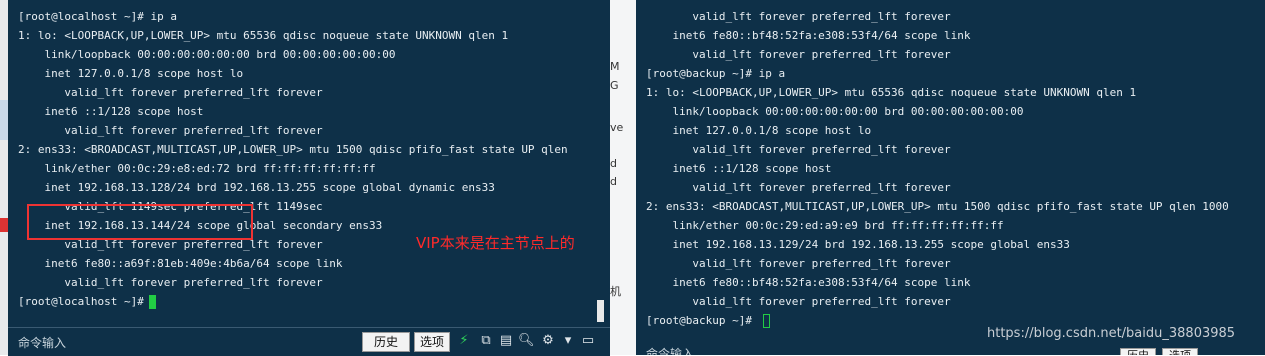  Describe the element at coordinates (615, 291) in the screenshot. I see `background-text-fragment: 机` at that location.